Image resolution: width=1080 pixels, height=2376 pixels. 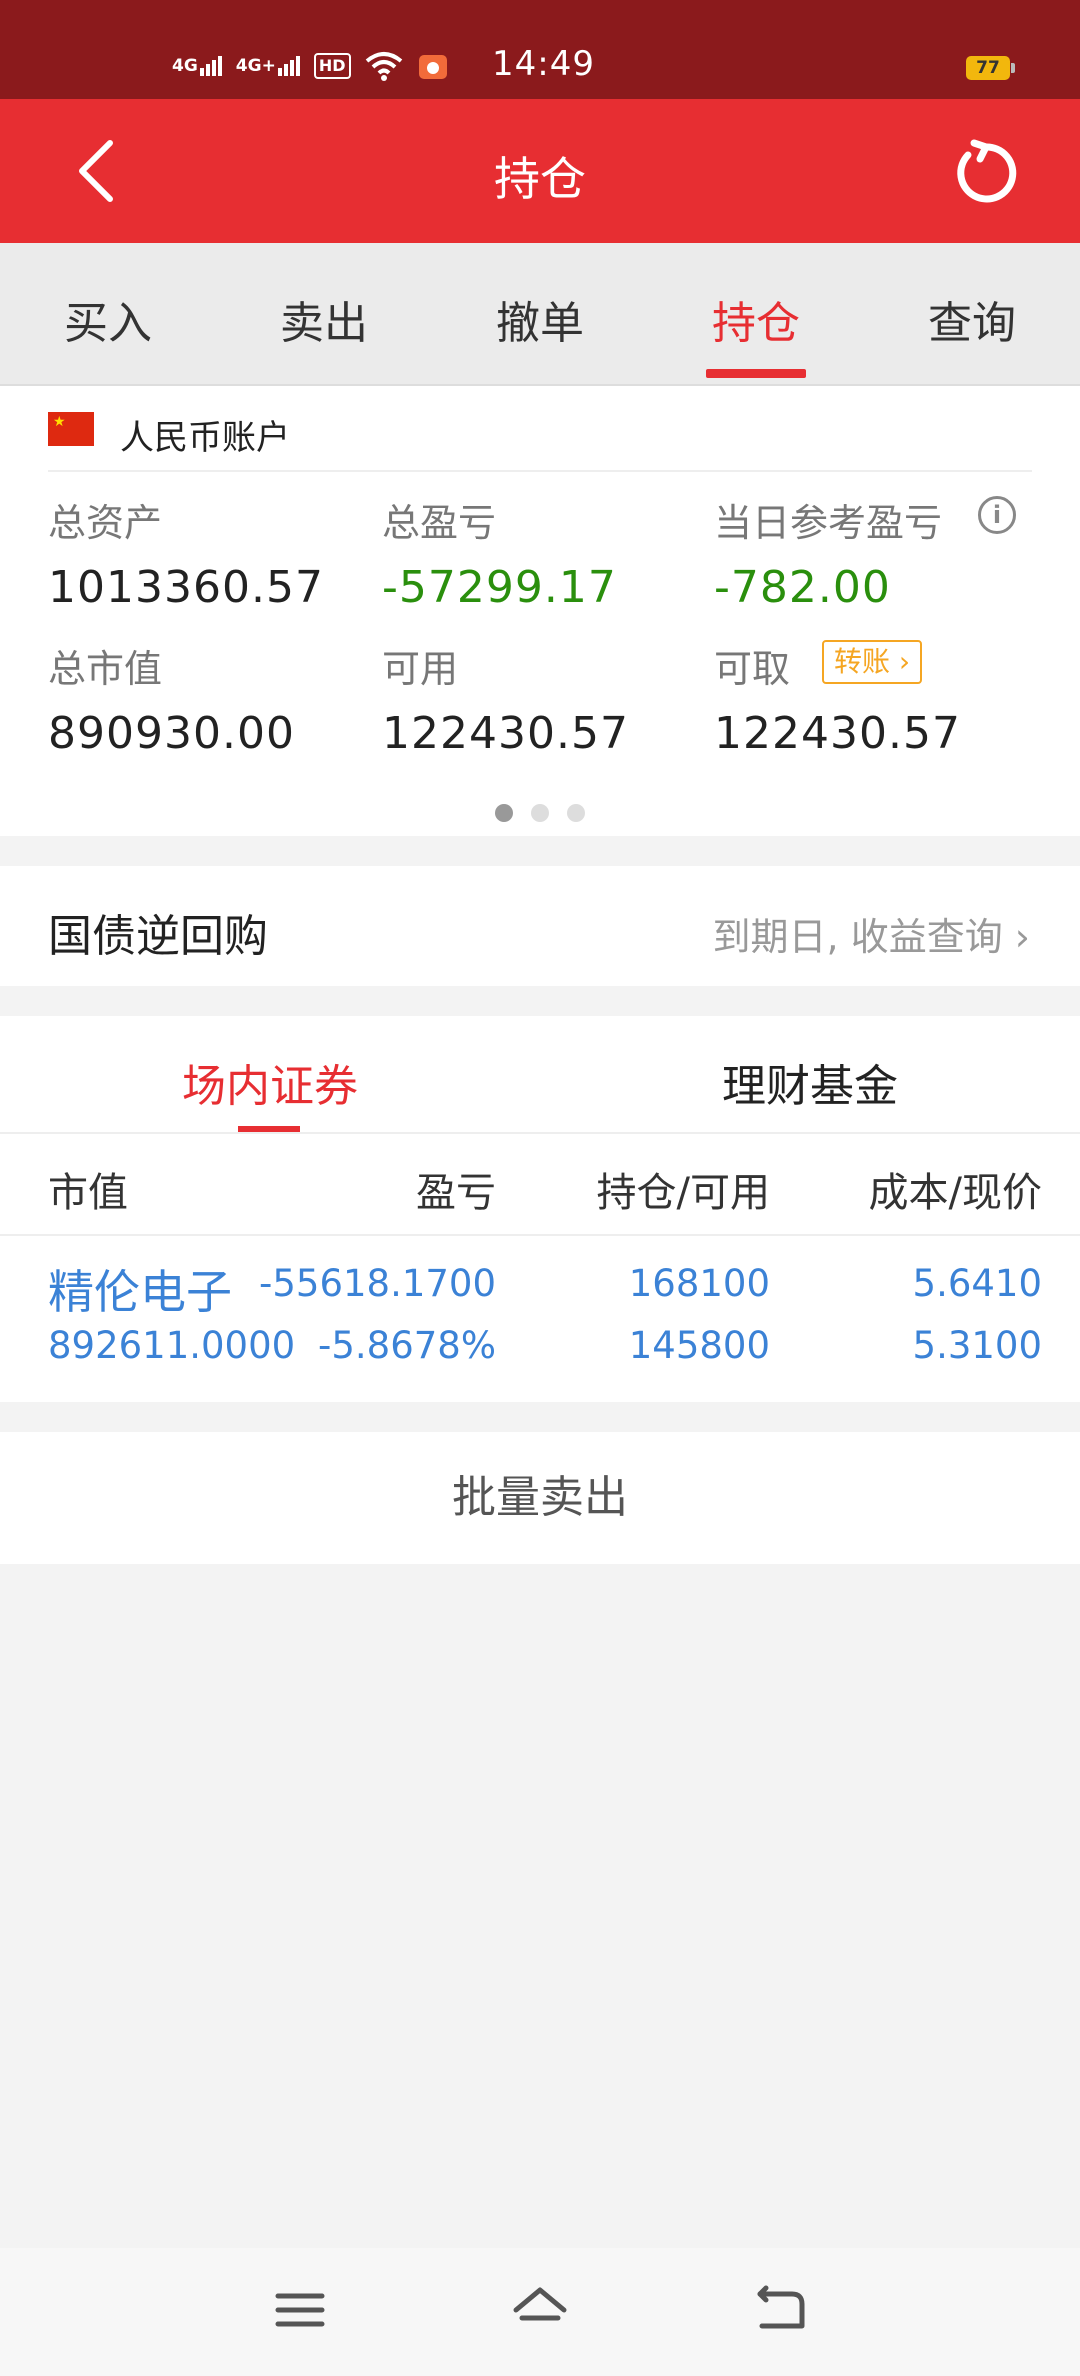 I want to click on status-bar: 4G 4G+ HD 14:49 77, so click(x=540, y=49).